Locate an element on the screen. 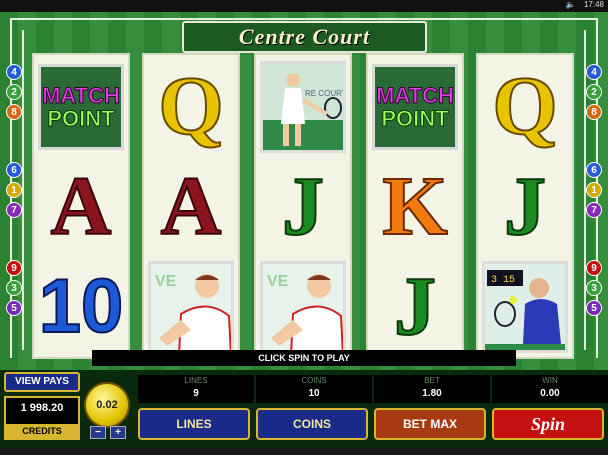  view-pays-button: VIEW PAYS is located at coordinates (42, 382).